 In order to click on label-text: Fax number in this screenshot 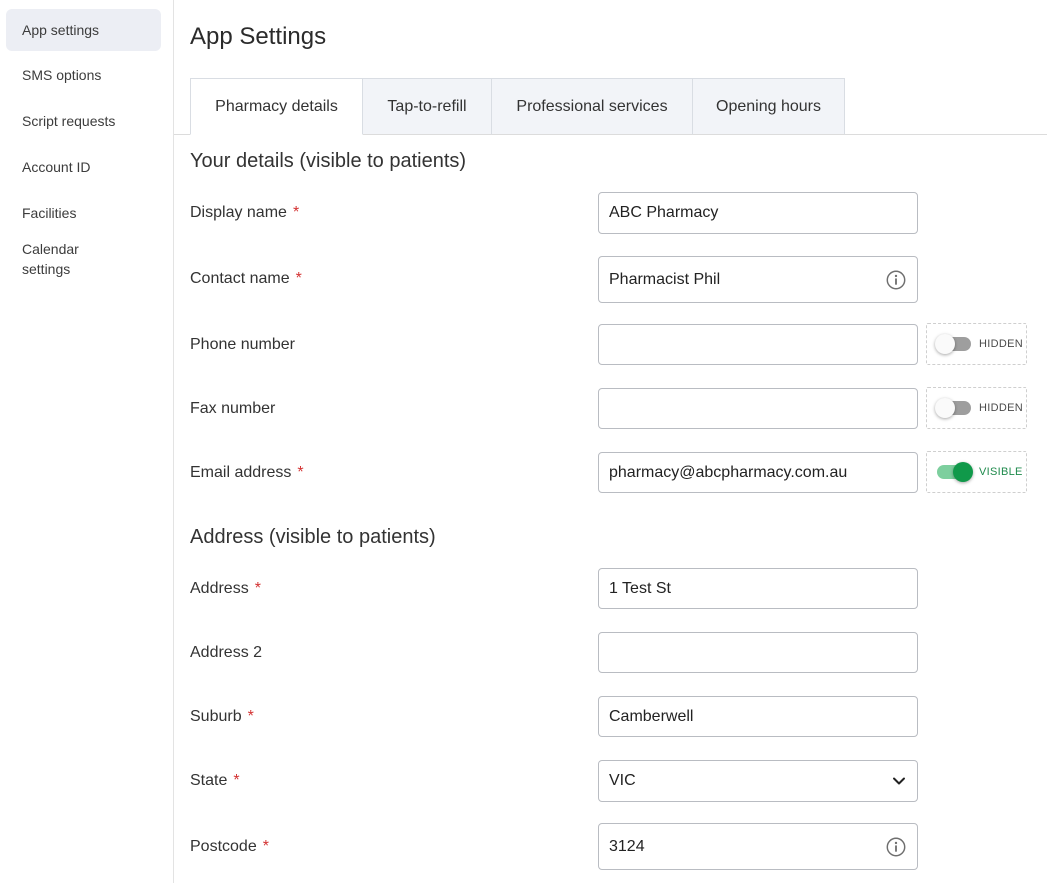, I will do `click(233, 408)`.